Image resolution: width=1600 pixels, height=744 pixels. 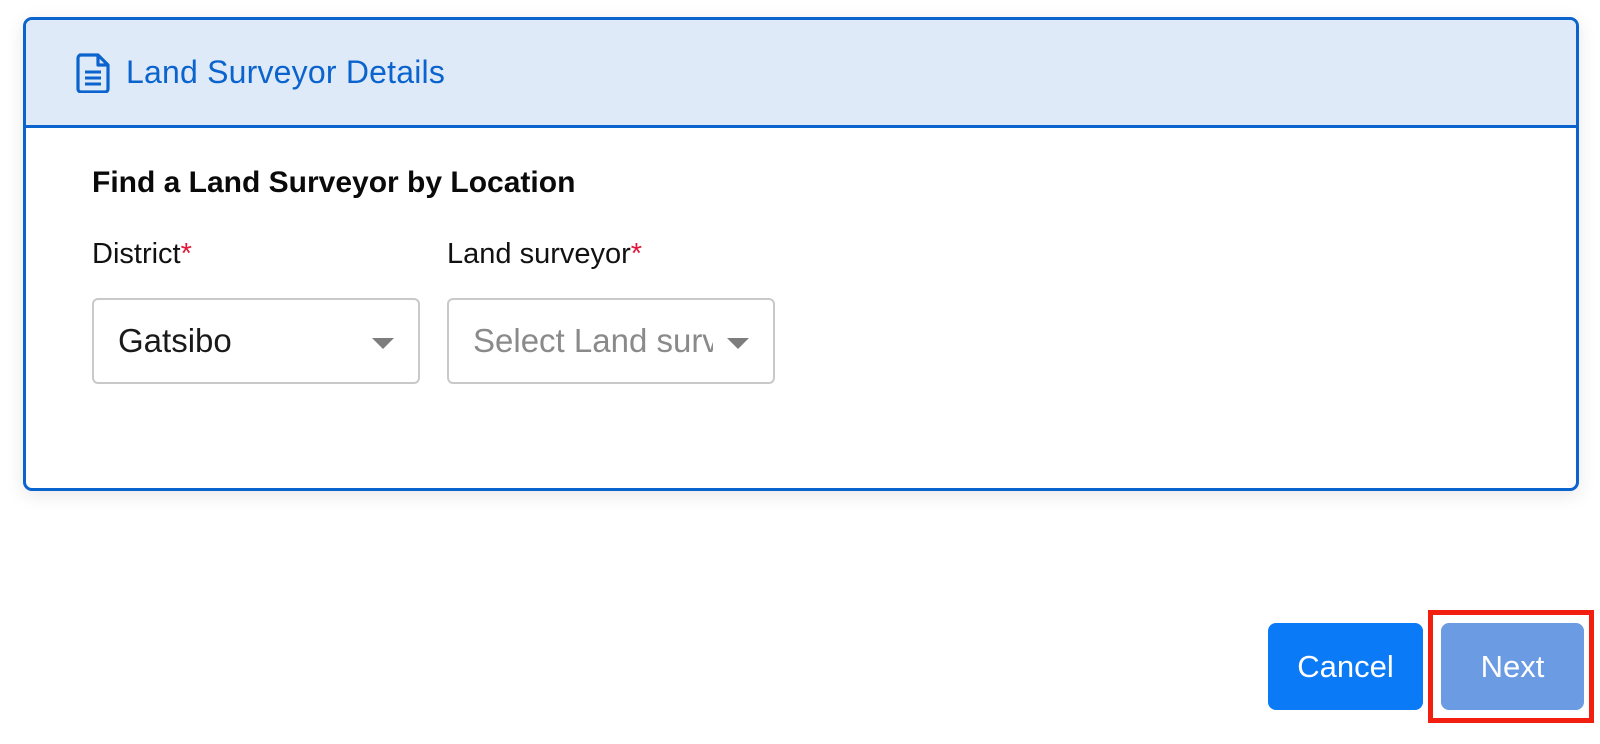 What do you see at coordinates (256, 341) in the screenshot?
I see `district-select: Gatsibo` at bounding box center [256, 341].